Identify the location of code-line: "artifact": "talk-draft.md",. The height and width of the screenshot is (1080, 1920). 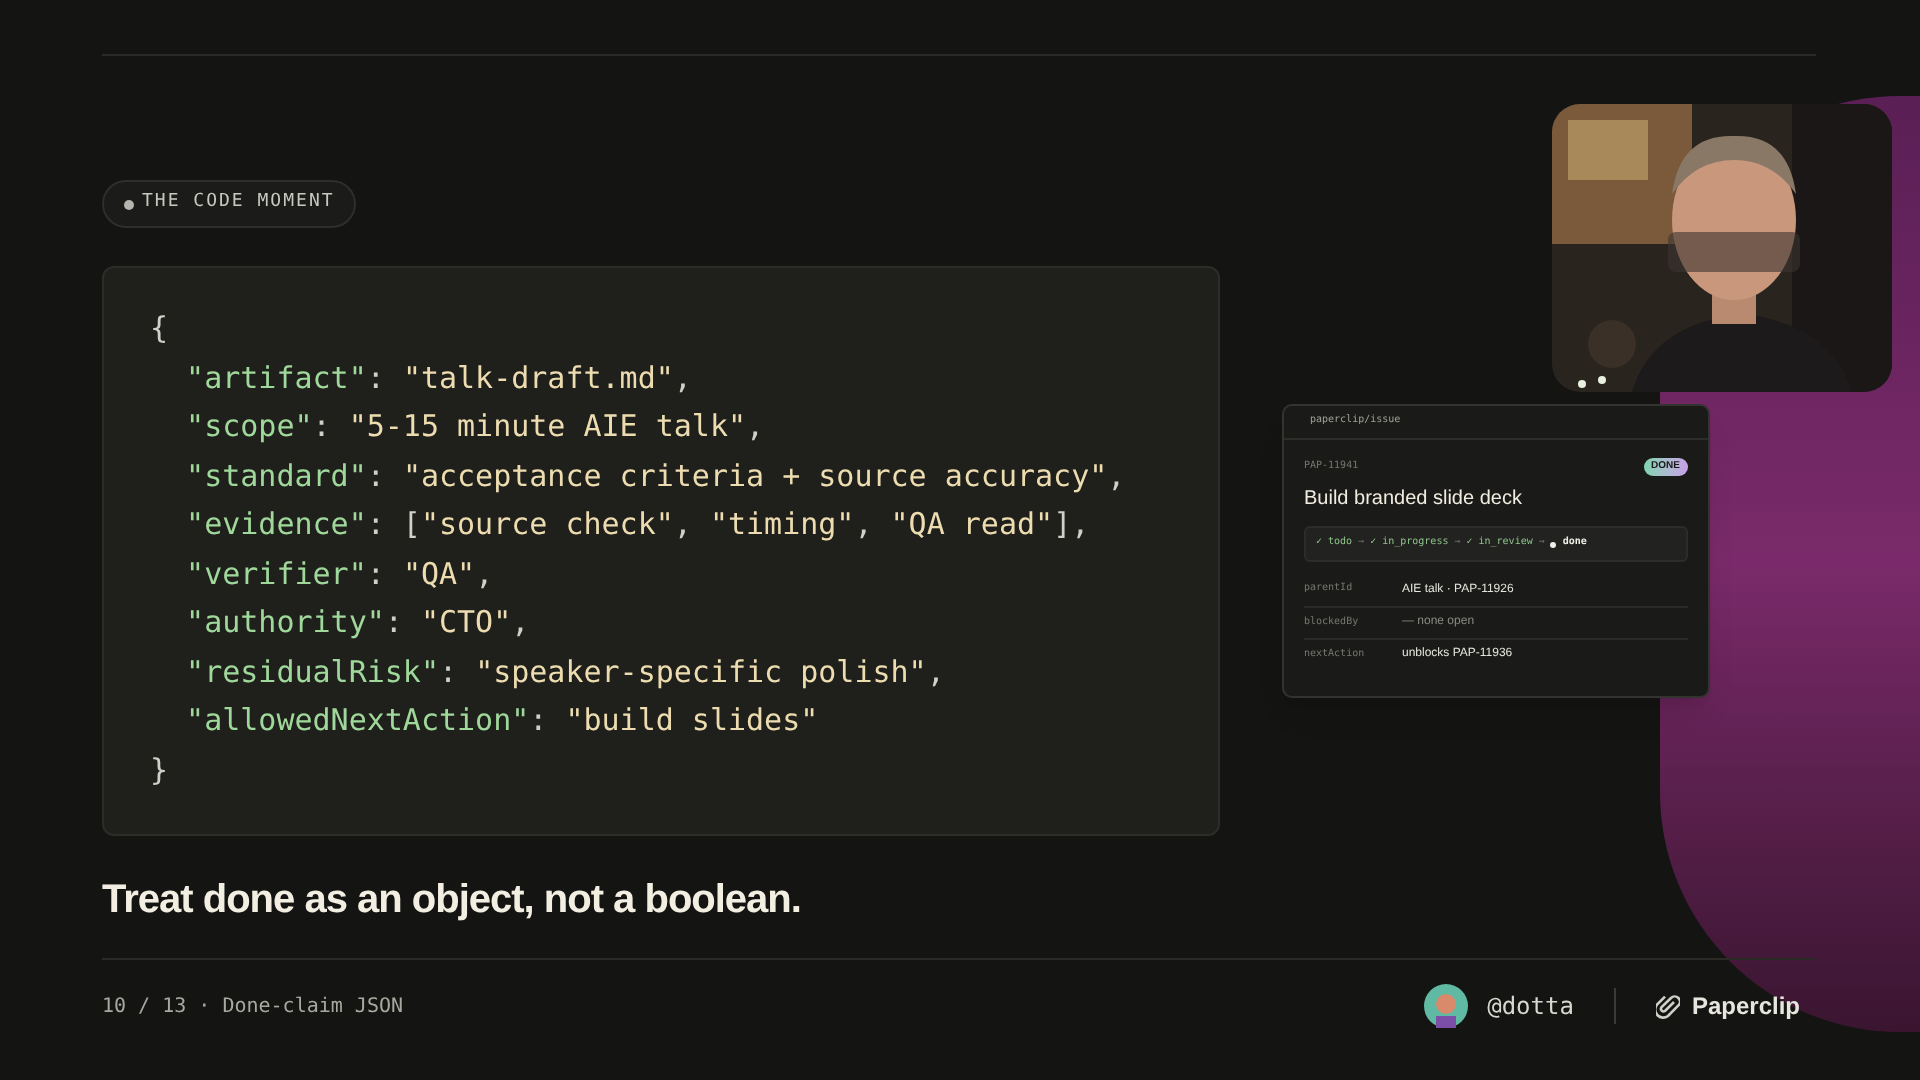
(438, 378).